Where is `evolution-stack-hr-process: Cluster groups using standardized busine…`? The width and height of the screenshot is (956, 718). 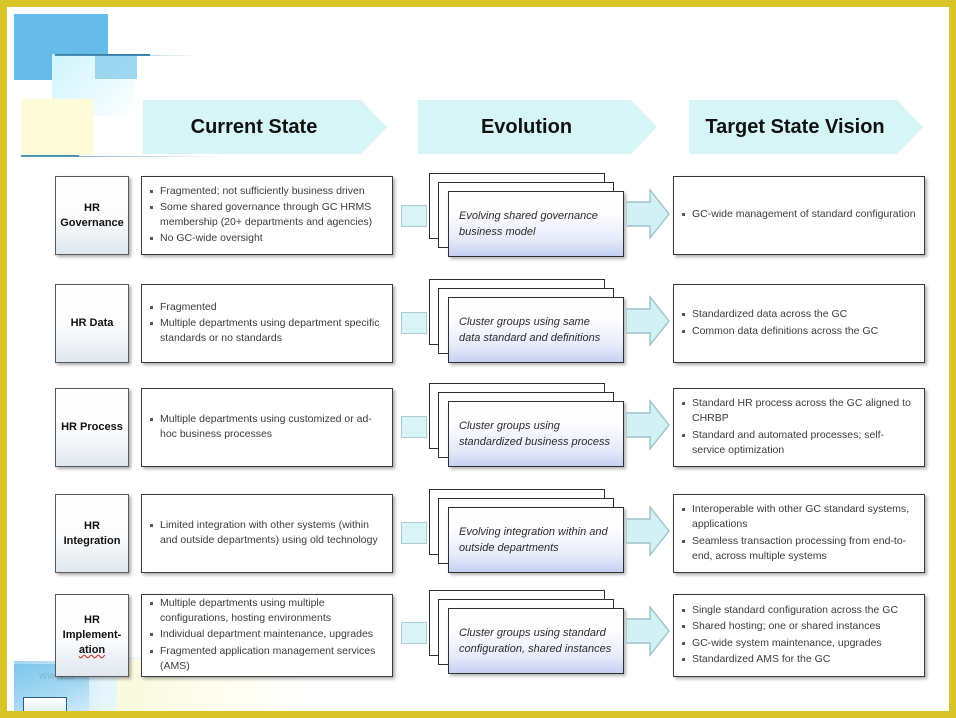 evolution-stack-hr-process: Cluster groups using standardized busine… is located at coordinates (527, 429).